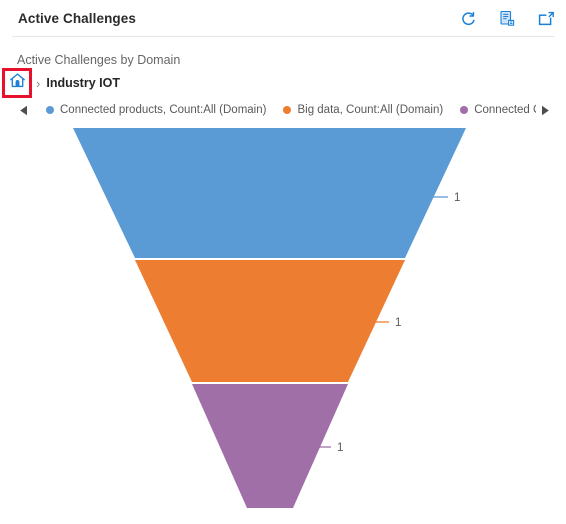  I want to click on breadcrumb-current-item: Industry IOT, so click(83, 83).